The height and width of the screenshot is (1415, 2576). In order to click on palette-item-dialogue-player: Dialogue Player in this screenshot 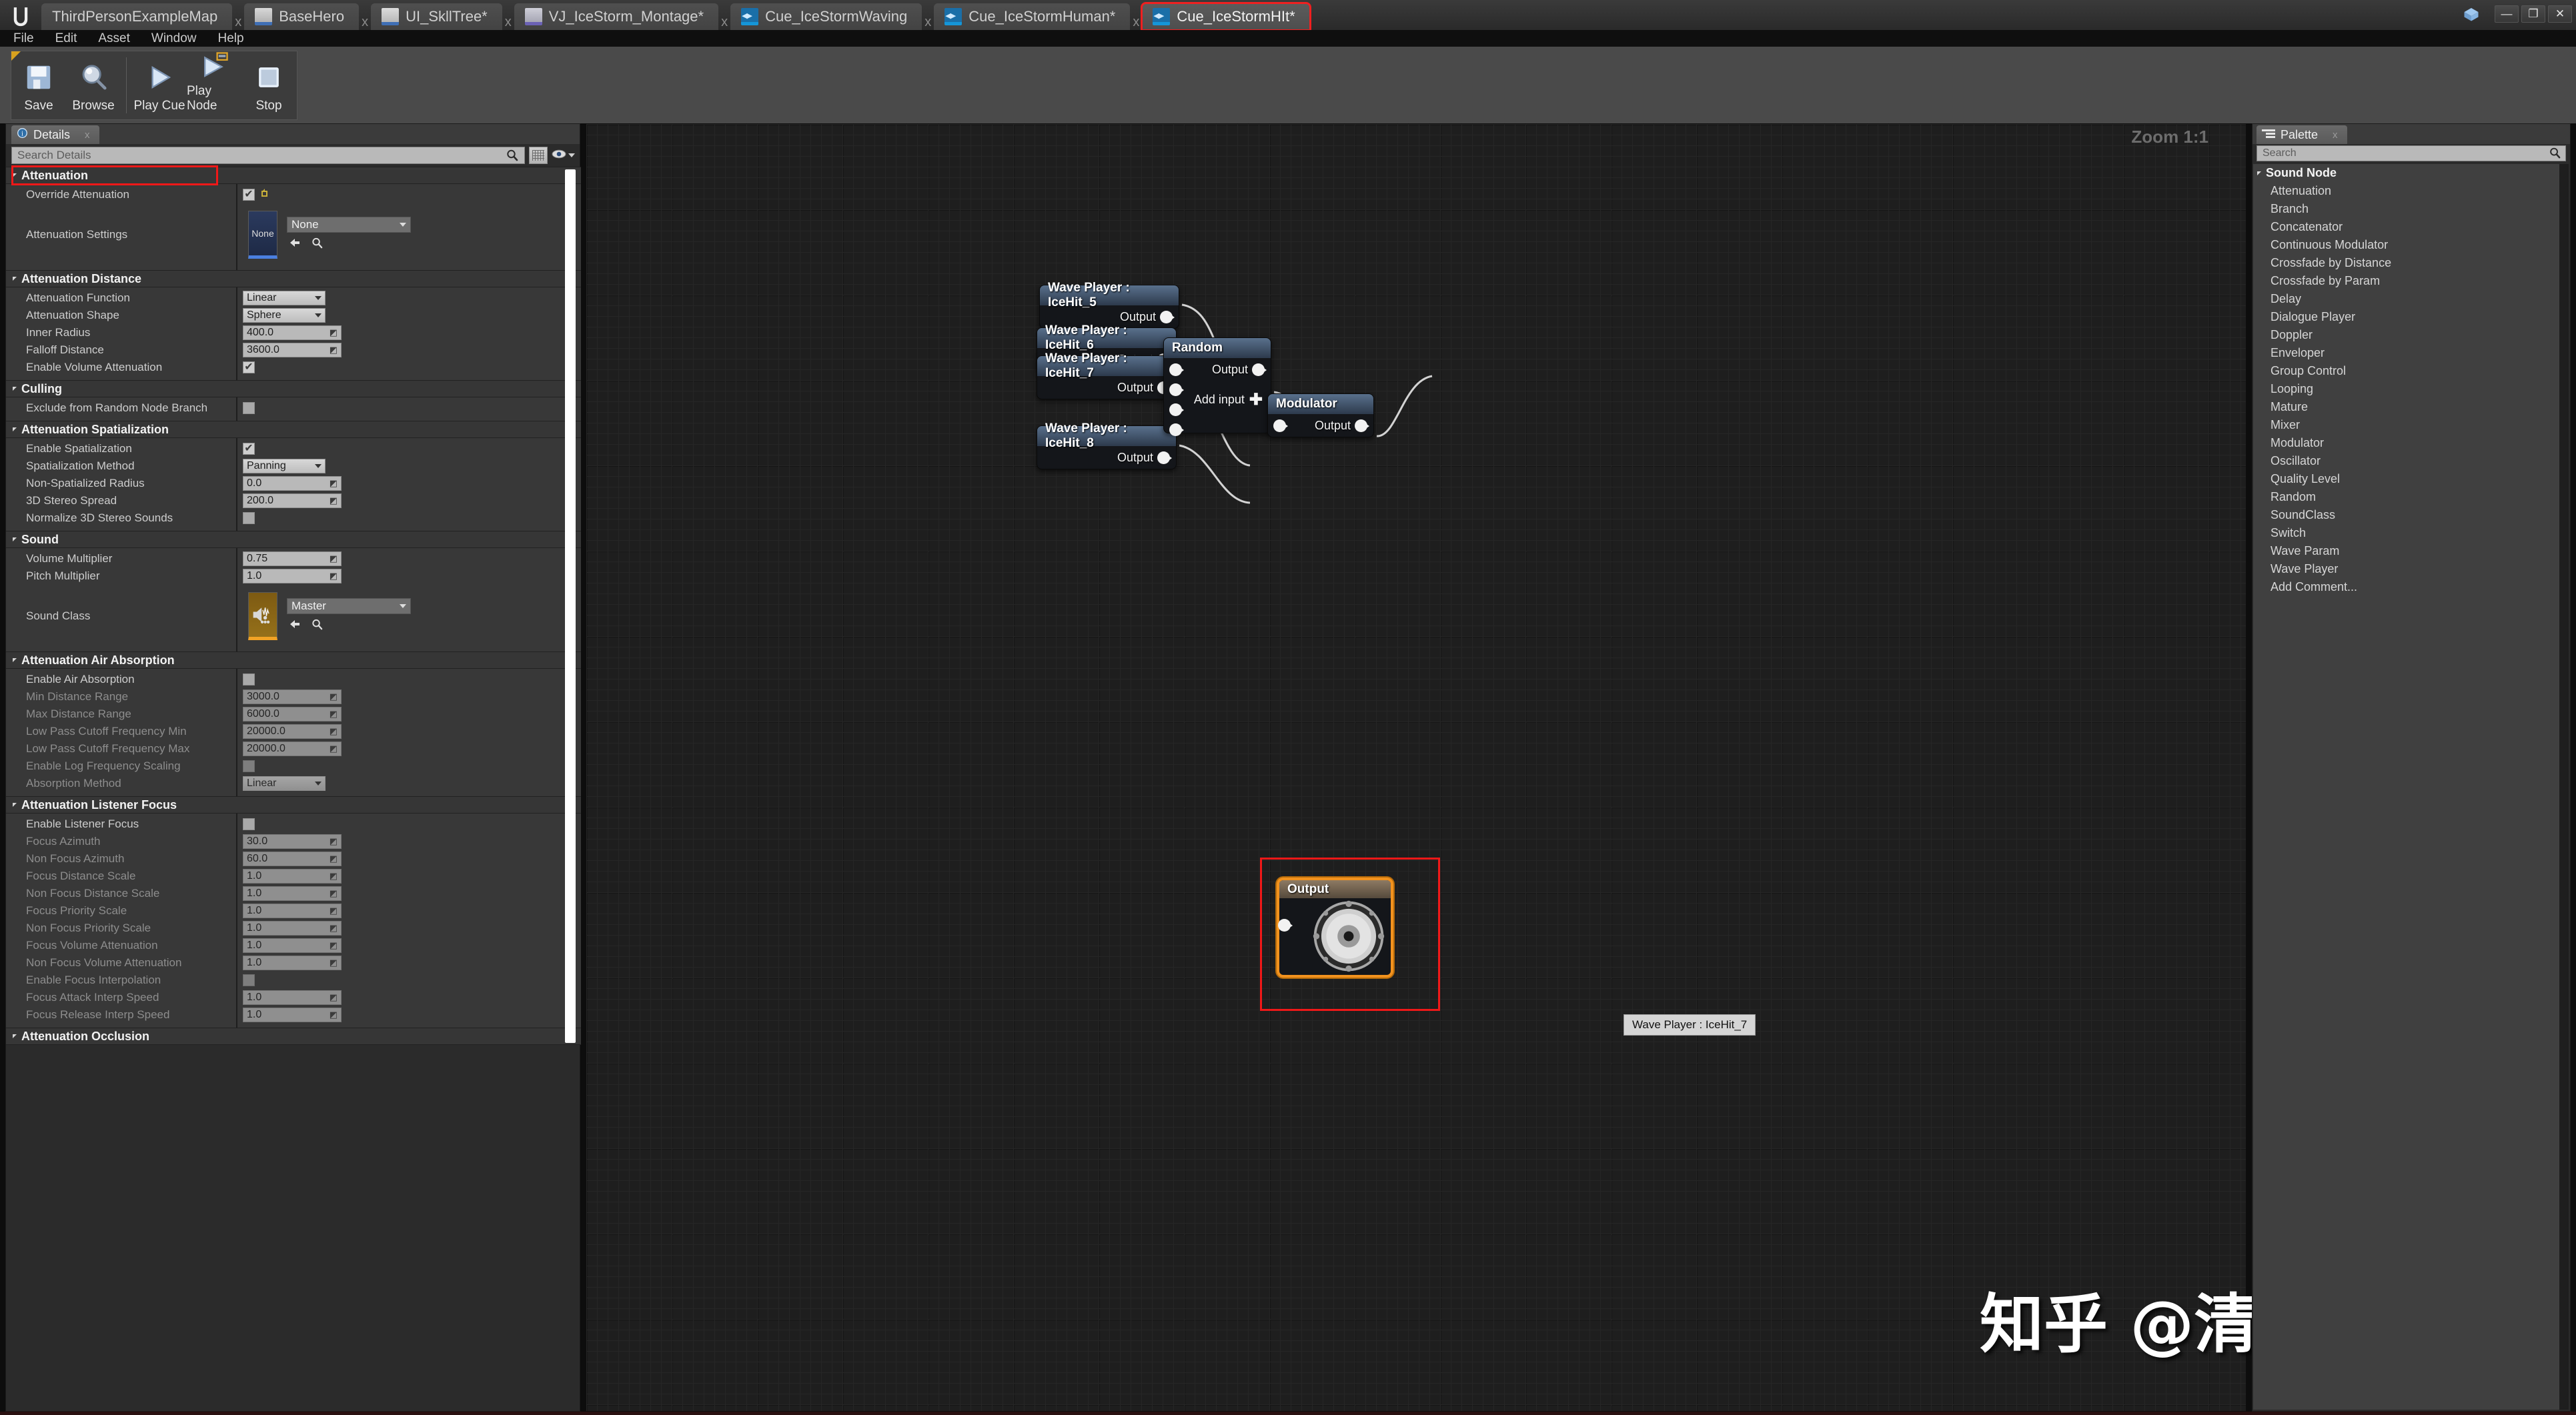, I will do `click(2406, 317)`.